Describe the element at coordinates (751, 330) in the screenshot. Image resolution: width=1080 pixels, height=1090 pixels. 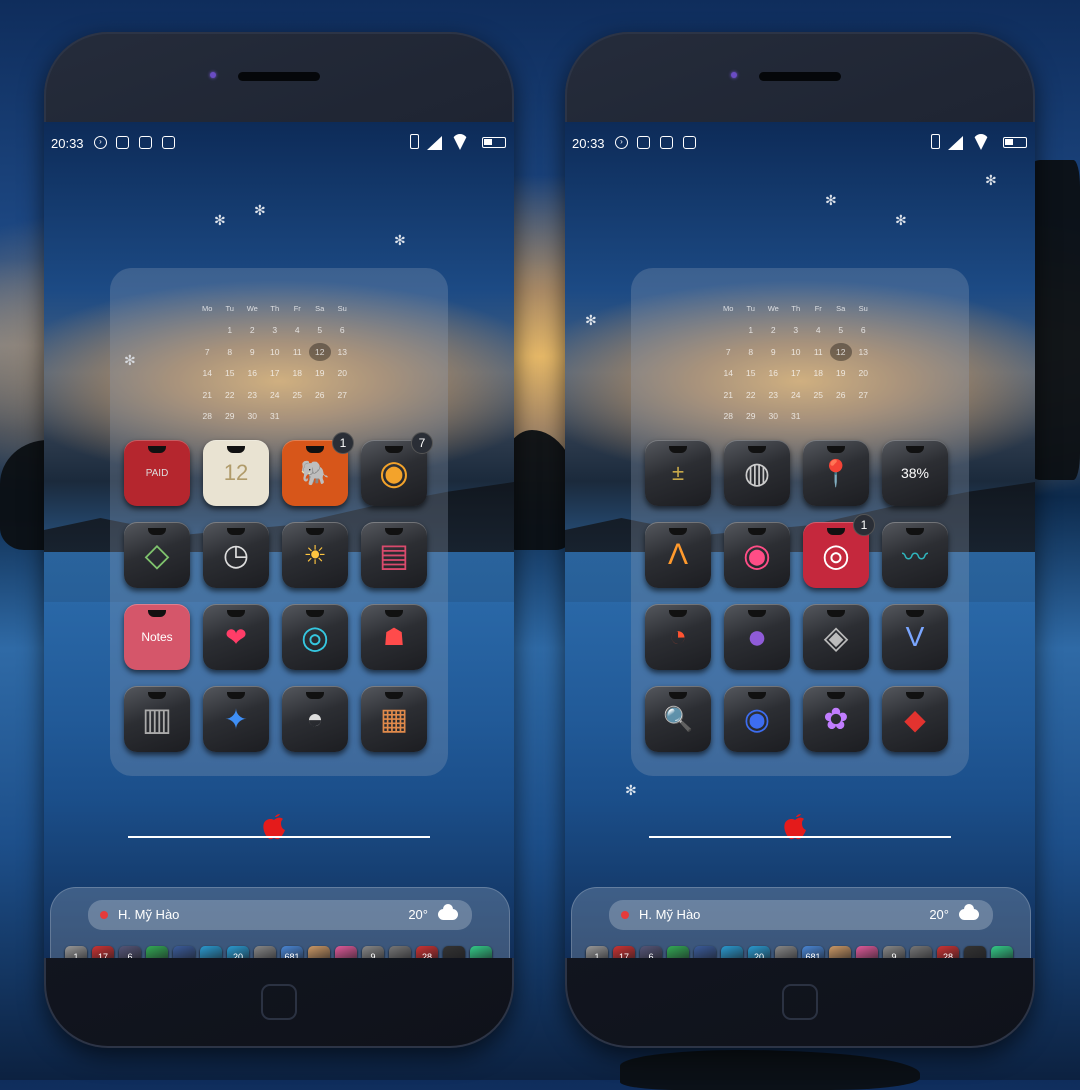
I see `calendar-day: 1` at that location.